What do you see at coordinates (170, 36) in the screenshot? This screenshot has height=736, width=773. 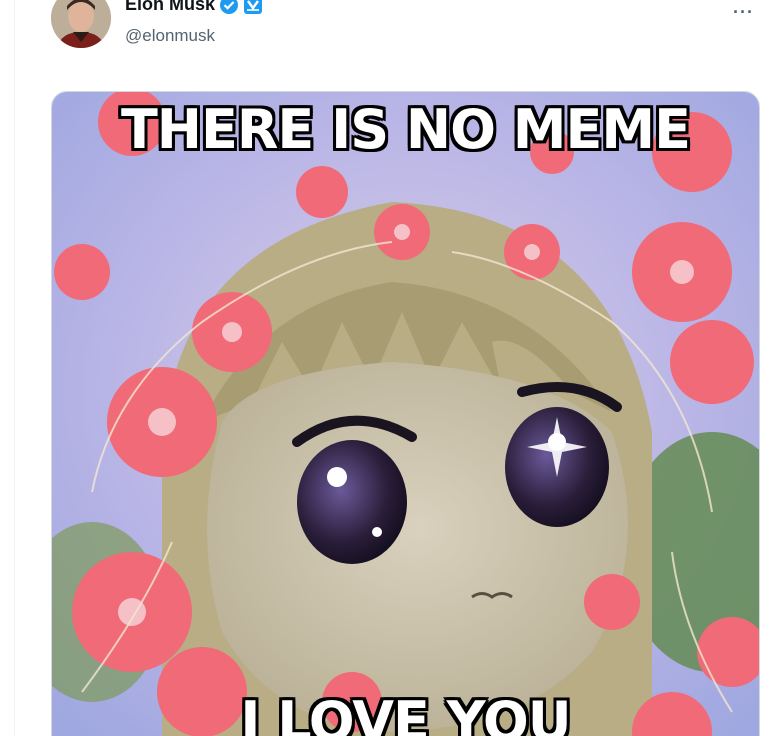 I see `author-handle: @elonmusk` at bounding box center [170, 36].